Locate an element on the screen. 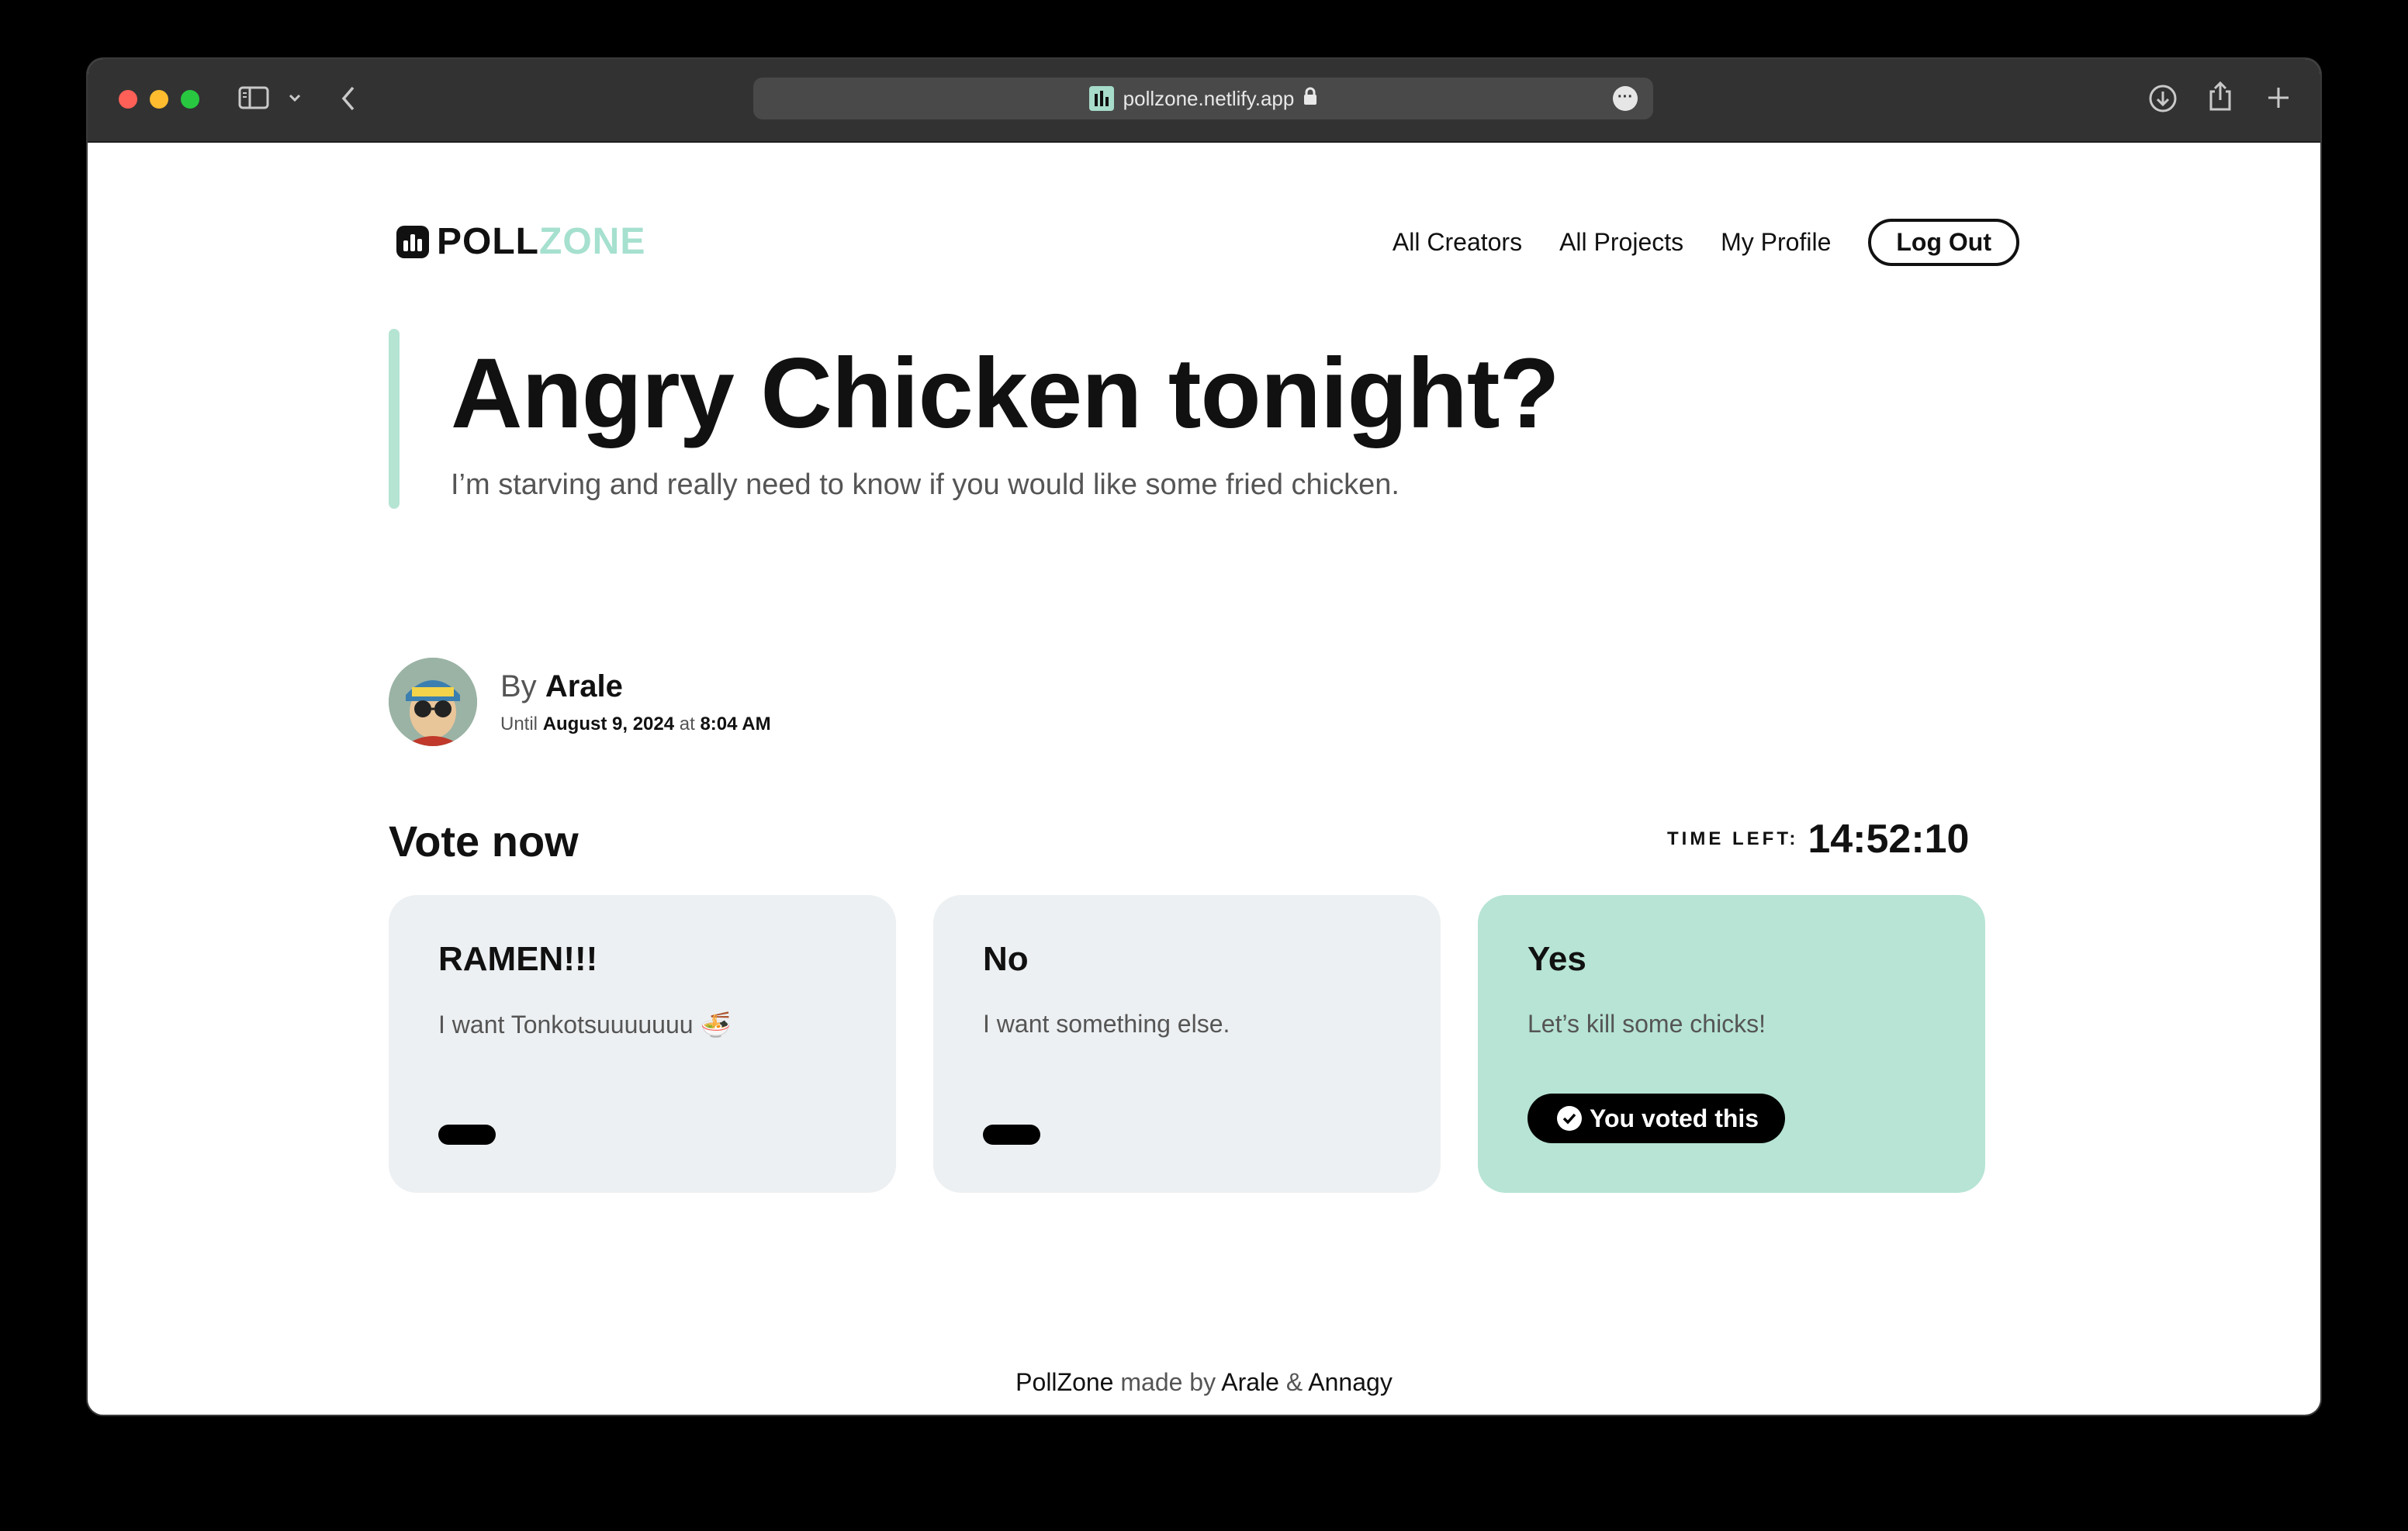 This screenshot has width=2408, height=1531. option-card-no: No I want something else. is located at coordinates (1187, 1044).